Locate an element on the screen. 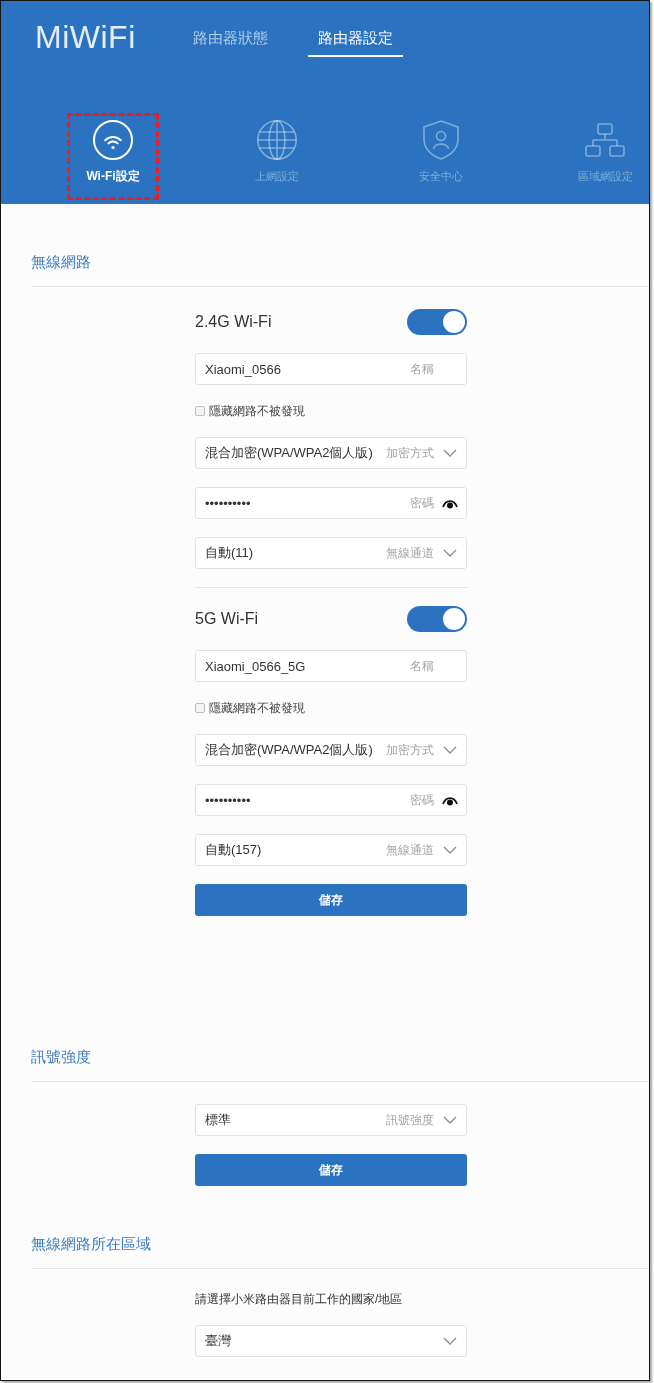 The width and height of the screenshot is (654, 1383). section-title: 無線網路所在區域 is located at coordinates (91, 1244).